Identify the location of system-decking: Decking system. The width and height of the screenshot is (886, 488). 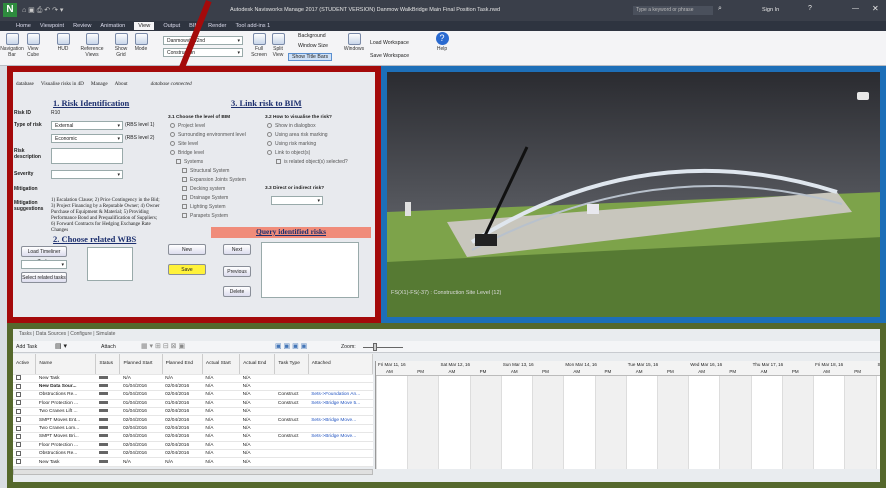
(203, 189).